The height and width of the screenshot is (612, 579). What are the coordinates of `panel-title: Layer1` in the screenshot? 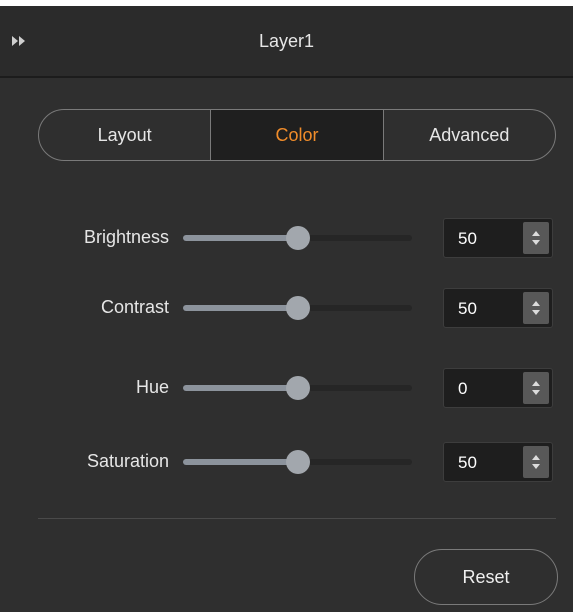 It's located at (286, 41).